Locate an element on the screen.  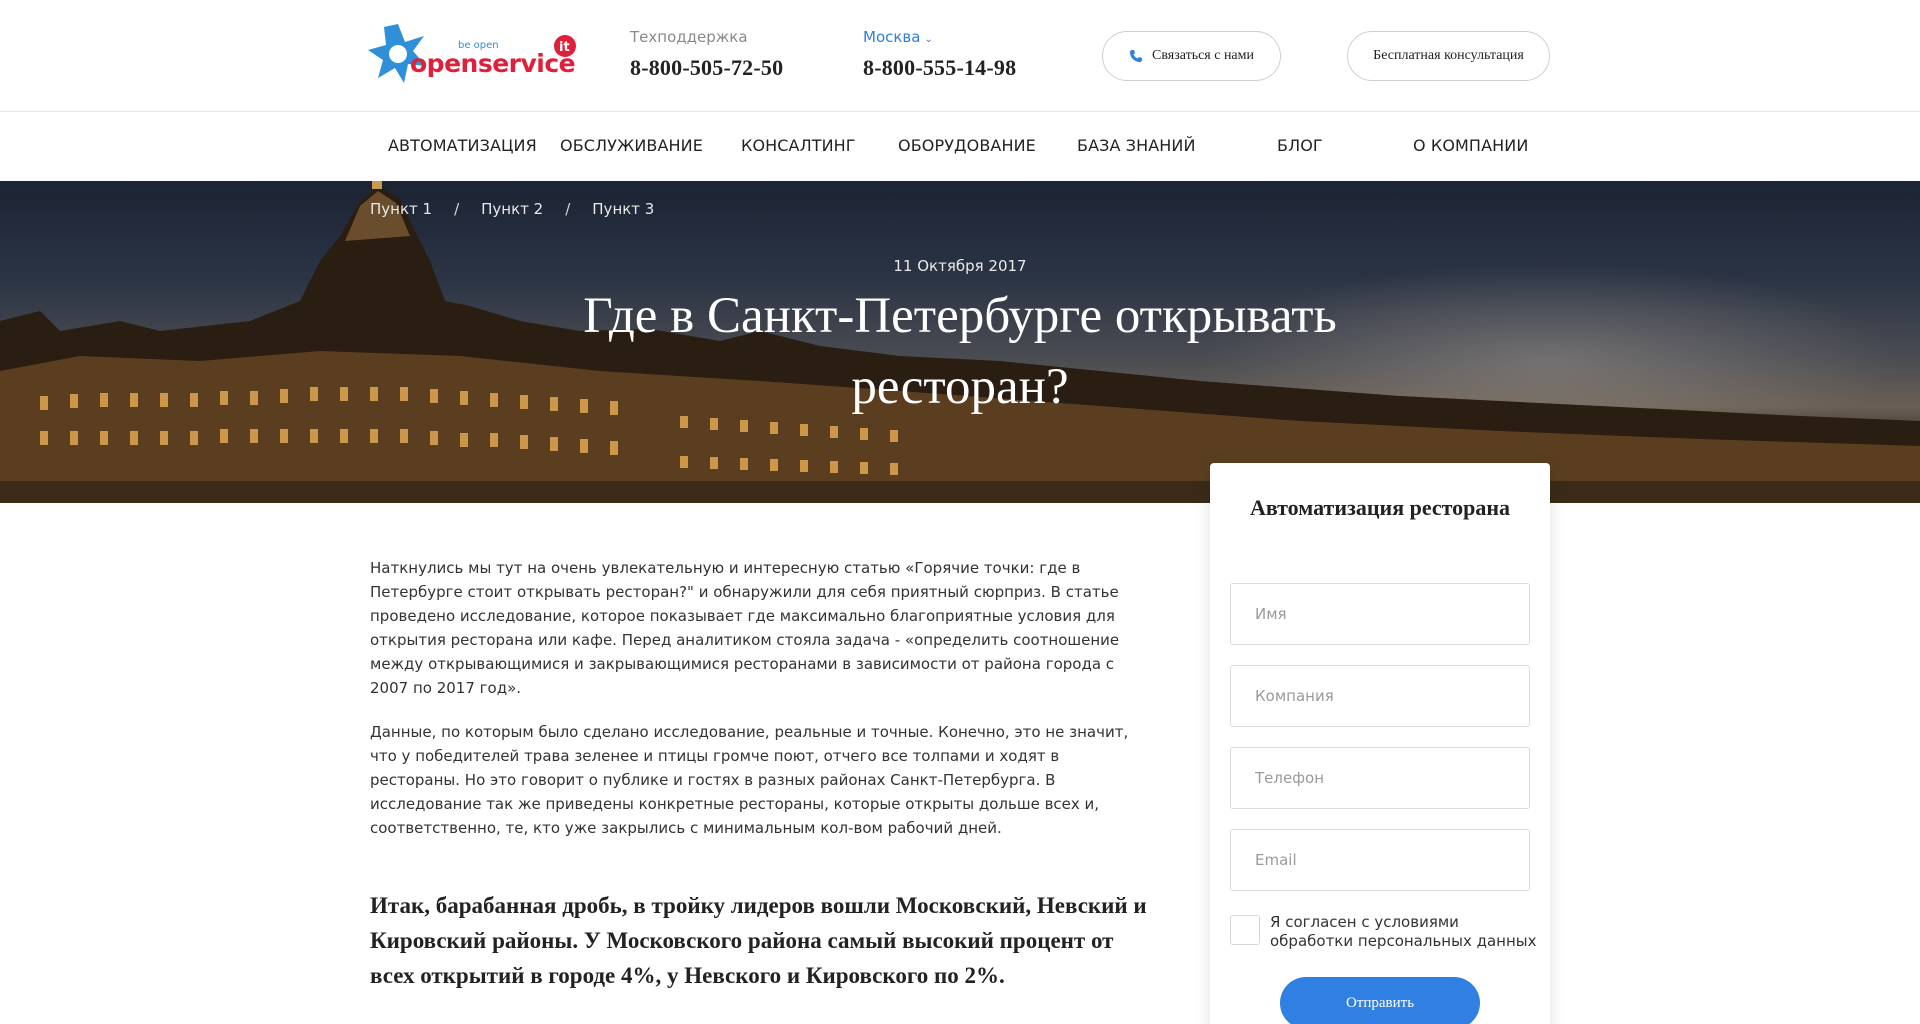
free-consultation-button: Бесплатная консультация is located at coordinates (1448, 56).